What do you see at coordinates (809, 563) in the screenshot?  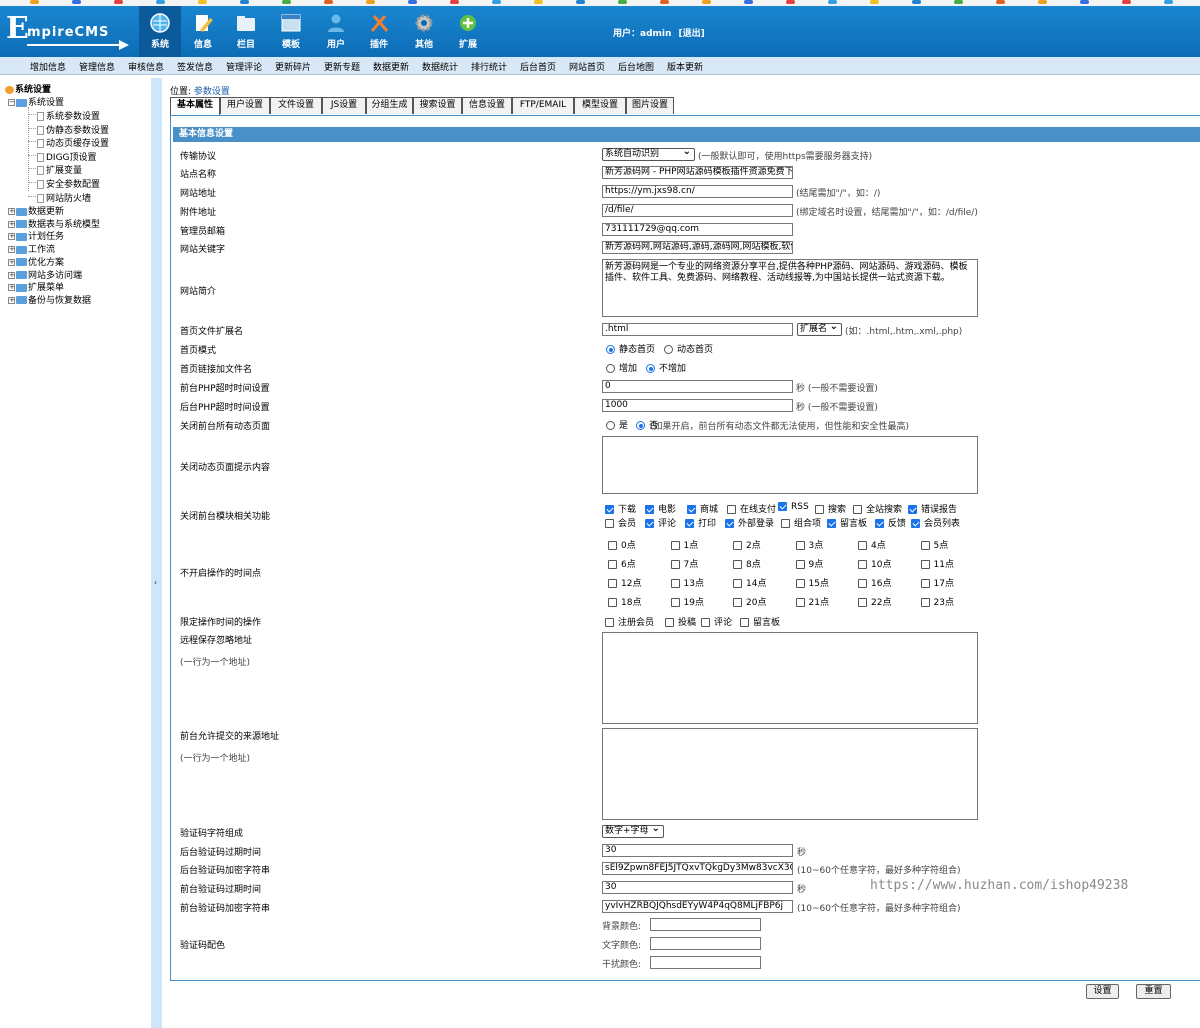 I see `hour-checkbox: 9点` at bounding box center [809, 563].